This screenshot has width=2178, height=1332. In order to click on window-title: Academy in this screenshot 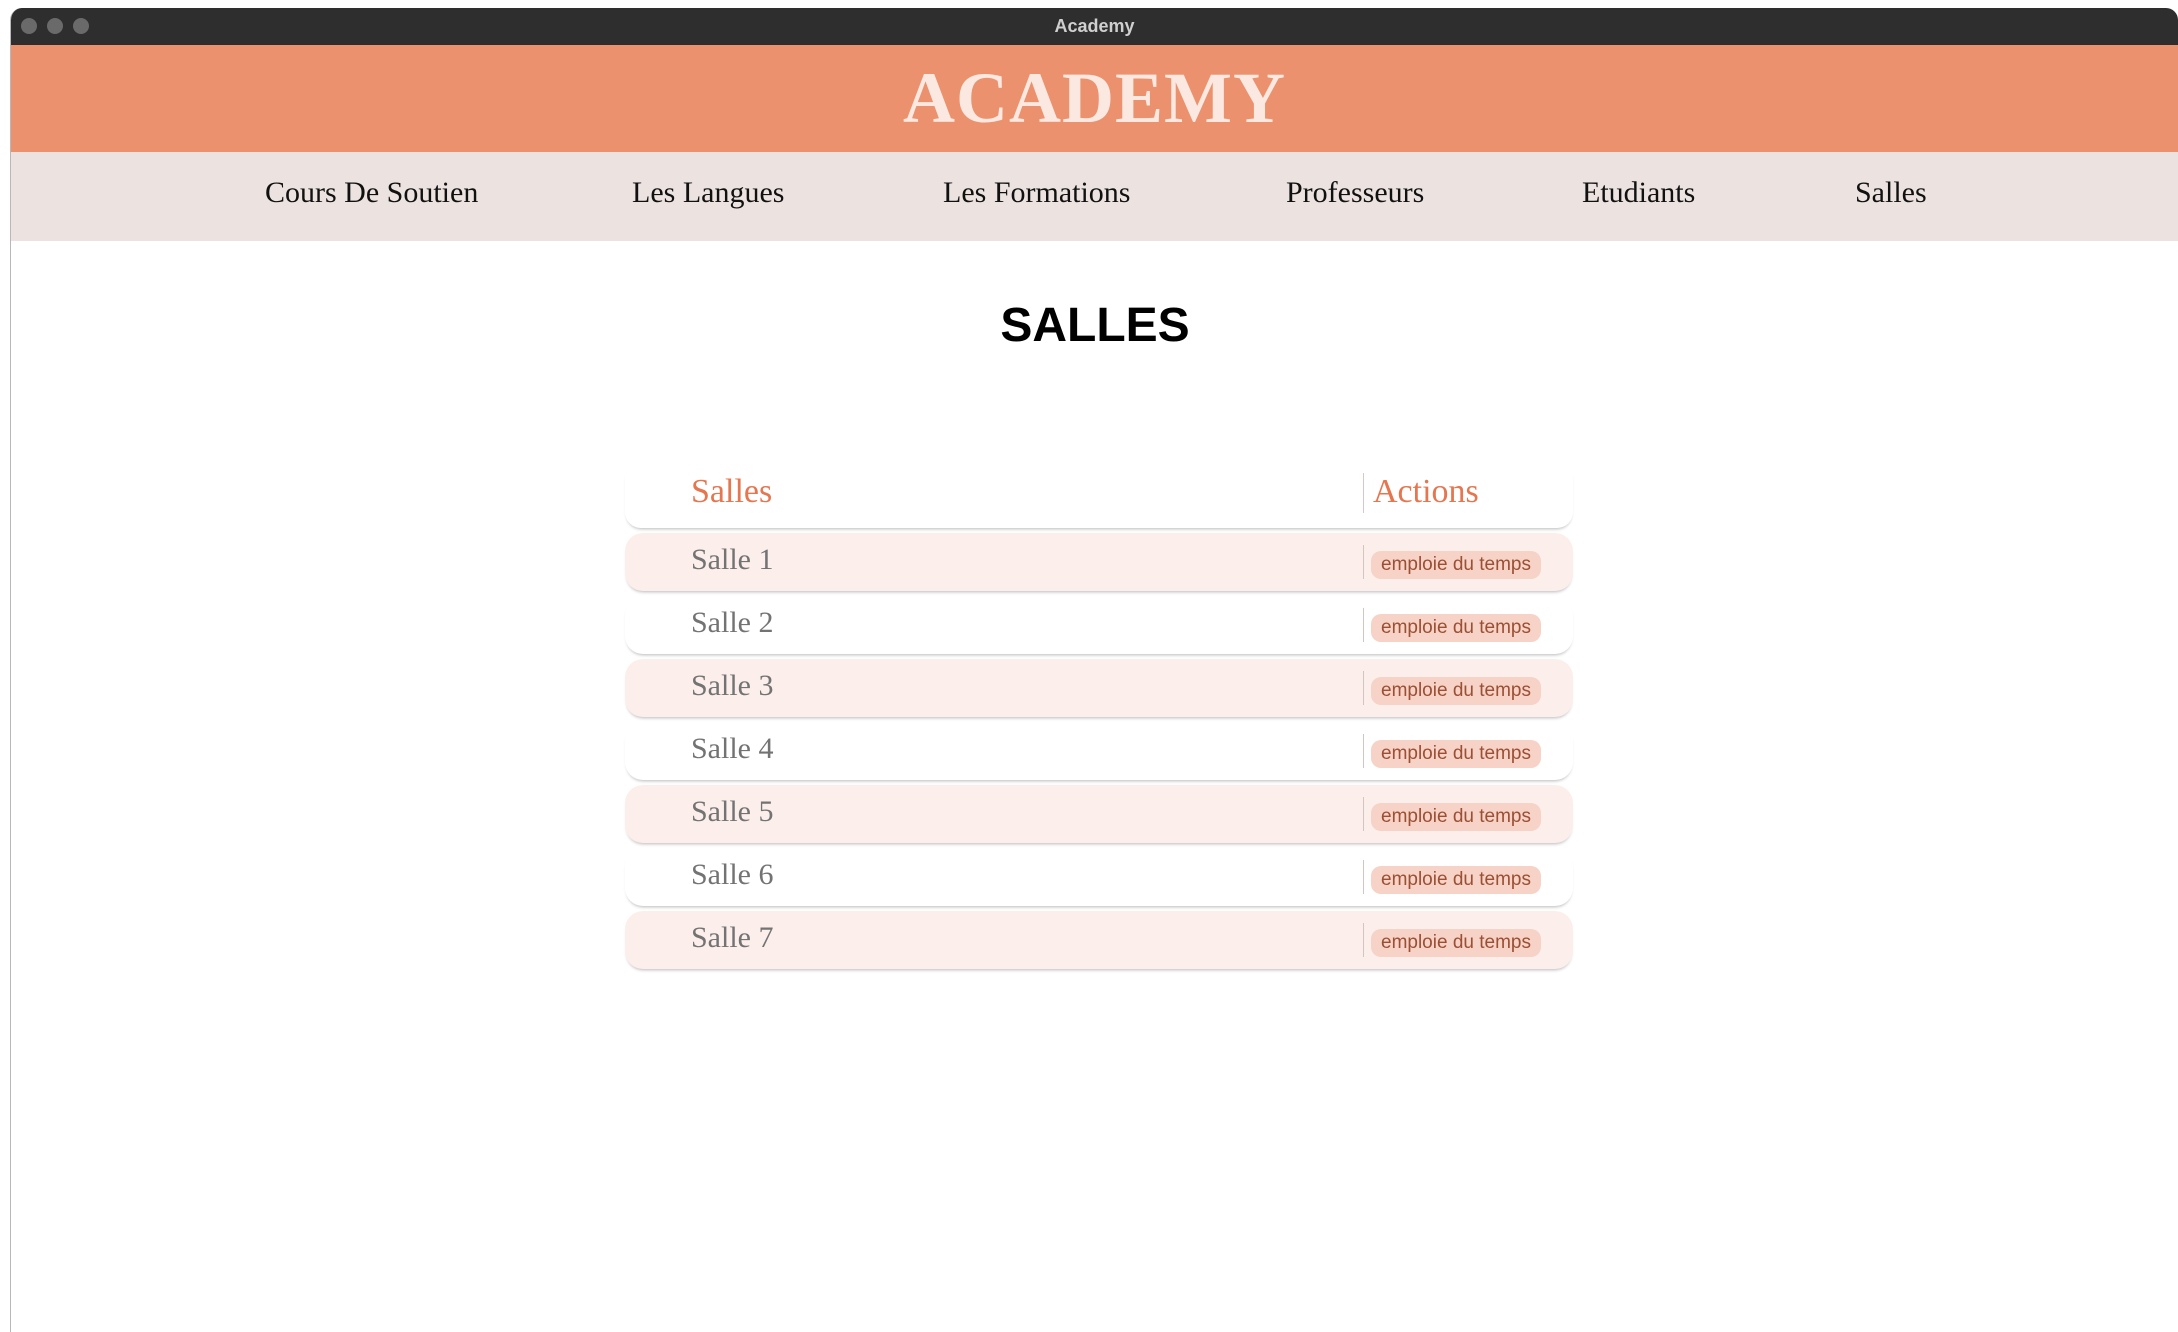, I will do `click(1094, 26)`.